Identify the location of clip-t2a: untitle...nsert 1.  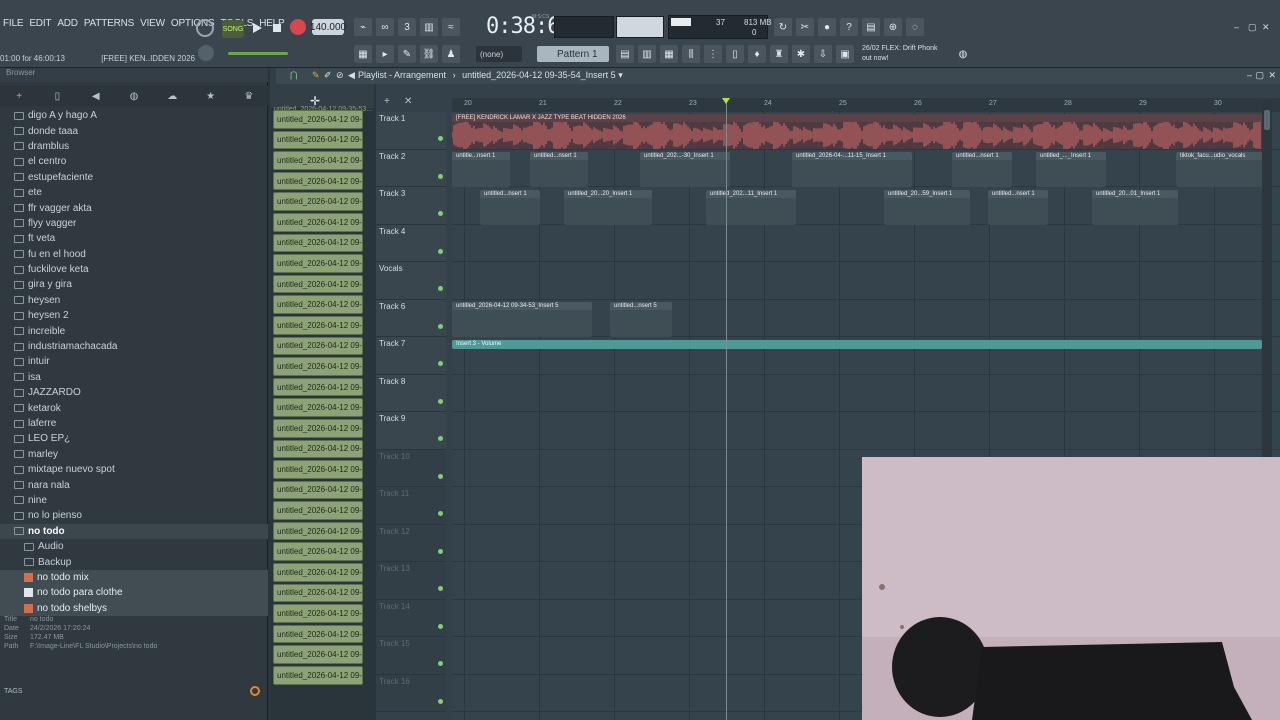
(481, 169).